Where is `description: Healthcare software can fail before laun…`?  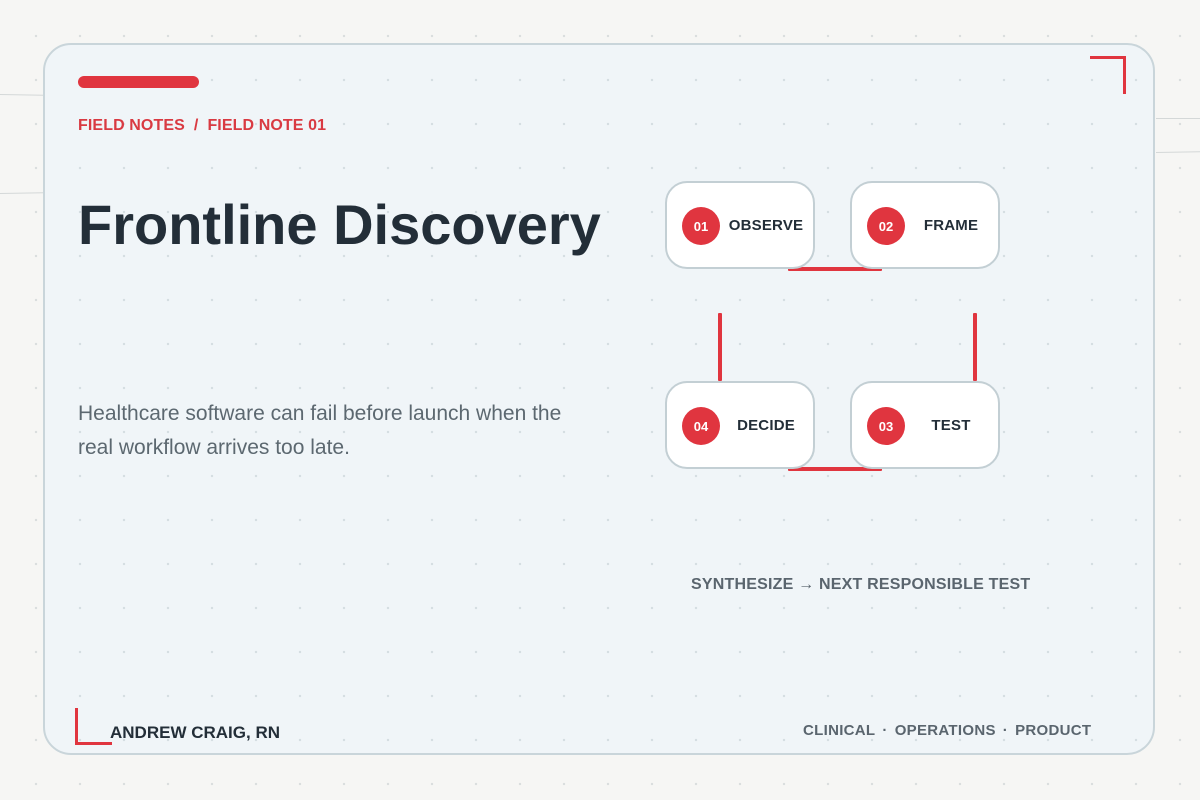 description: Healthcare software can fail before laun… is located at coordinates (320, 430).